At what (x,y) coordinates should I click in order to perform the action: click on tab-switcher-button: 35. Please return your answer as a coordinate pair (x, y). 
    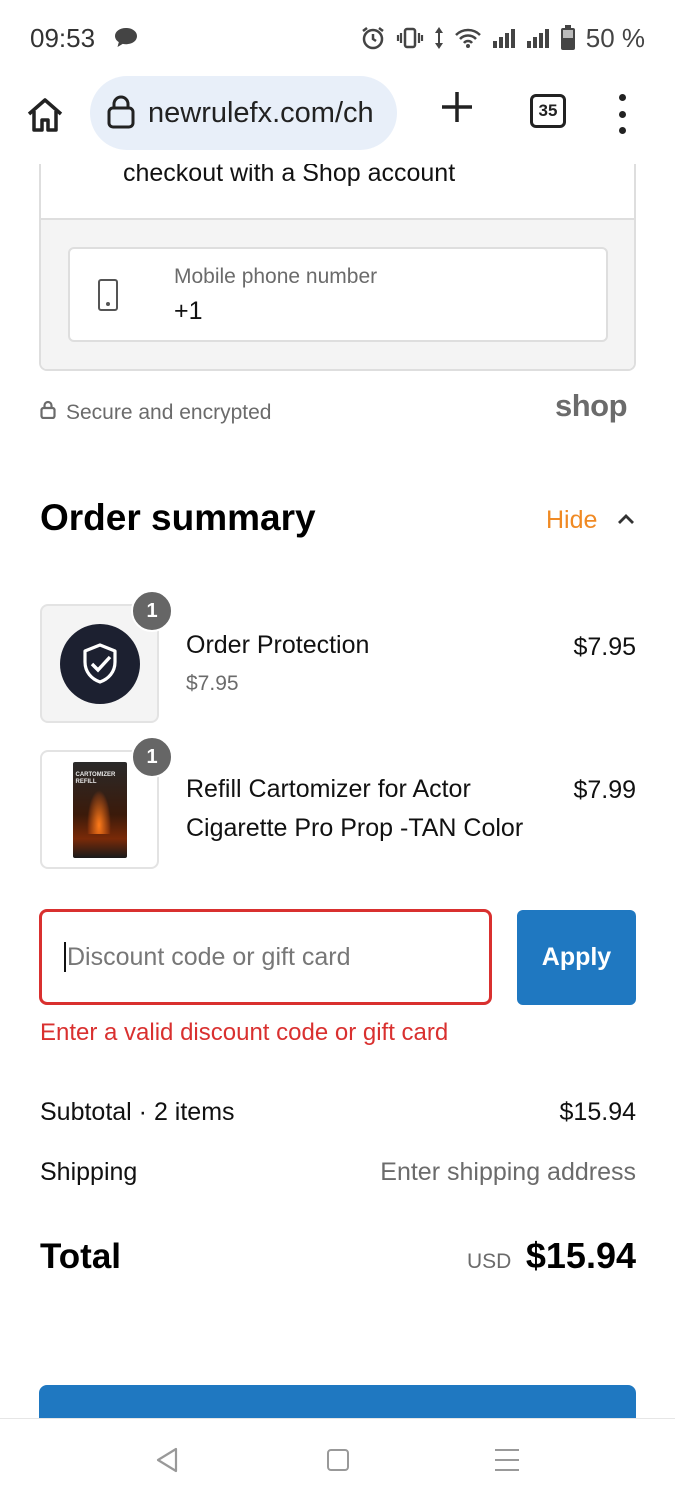
    Looking at the image, I should click on (548, 111).